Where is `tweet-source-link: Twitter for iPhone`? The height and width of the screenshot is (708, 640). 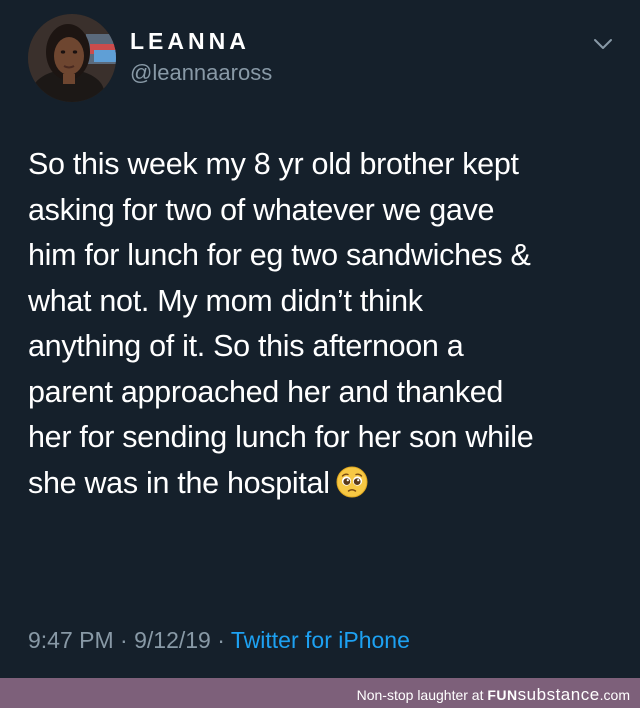
tweet-source-link: Twitter for iPhone is located at coordinates (320, 640).